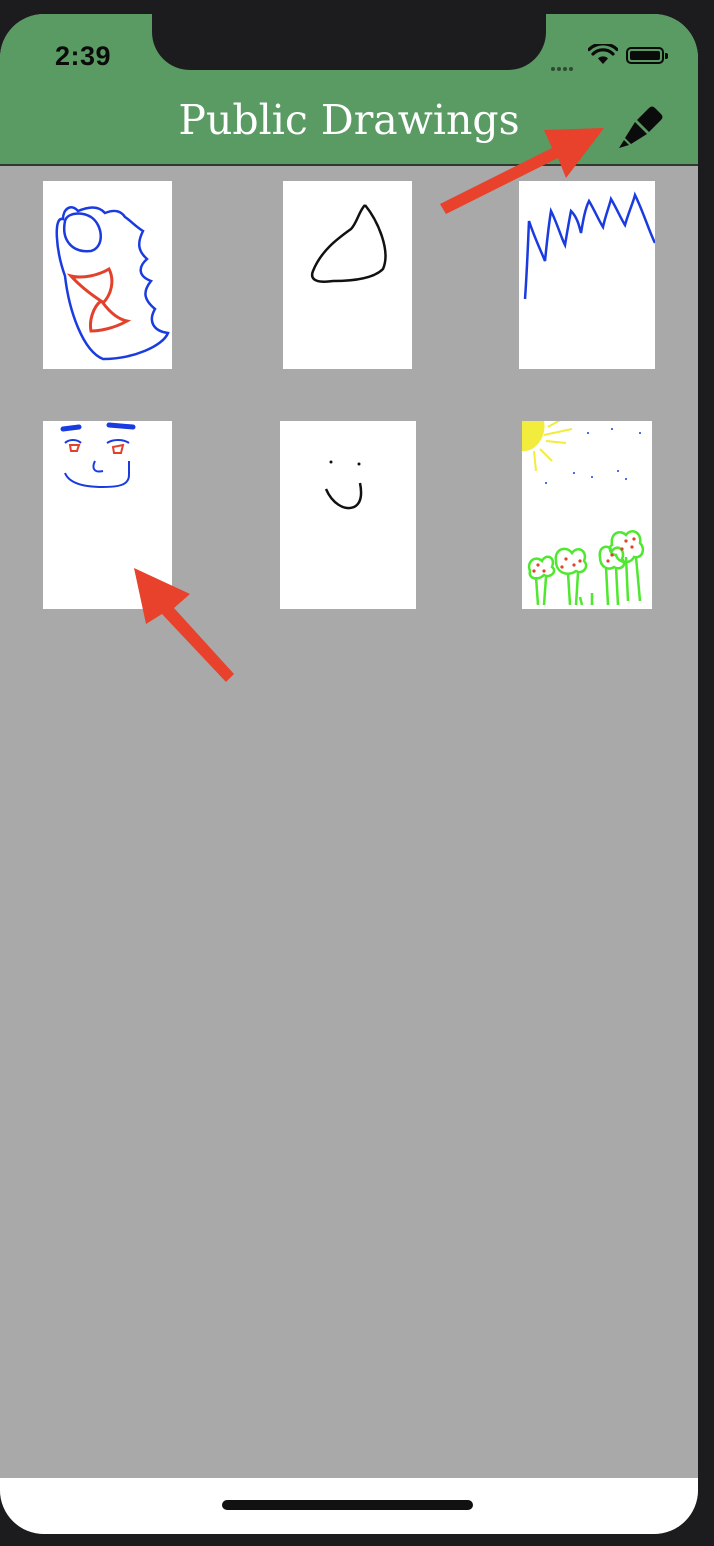  I want to click on arrow-to-pencil-icon, so click(522, 171).